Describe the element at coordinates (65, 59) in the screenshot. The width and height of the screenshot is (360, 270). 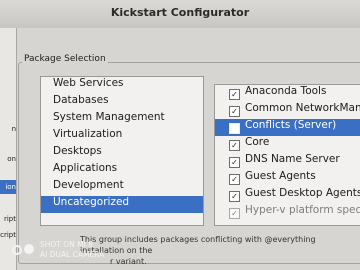
I see `section-label: Package Selection` at that location.